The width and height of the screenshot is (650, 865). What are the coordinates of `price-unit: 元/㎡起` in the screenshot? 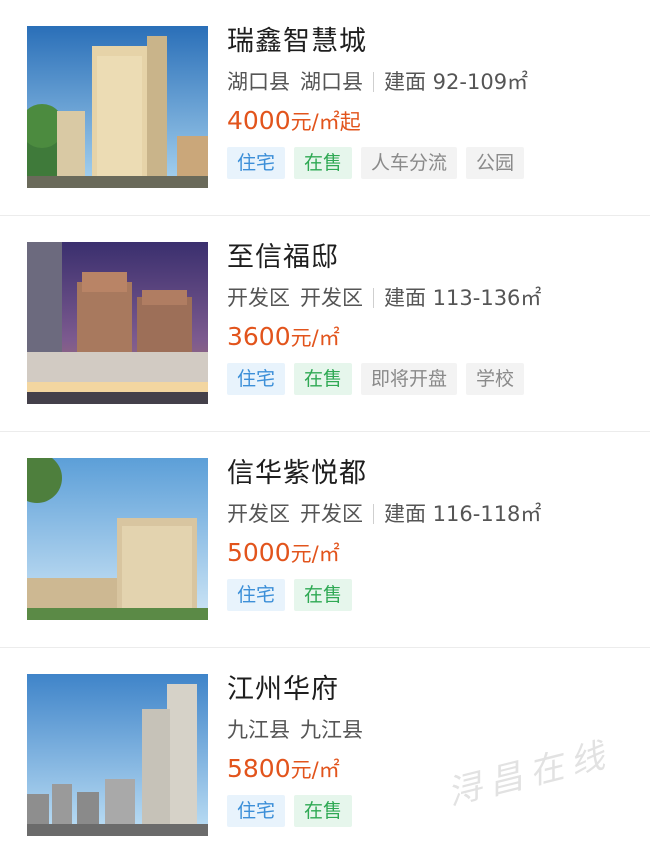 It's located at (325, 122).